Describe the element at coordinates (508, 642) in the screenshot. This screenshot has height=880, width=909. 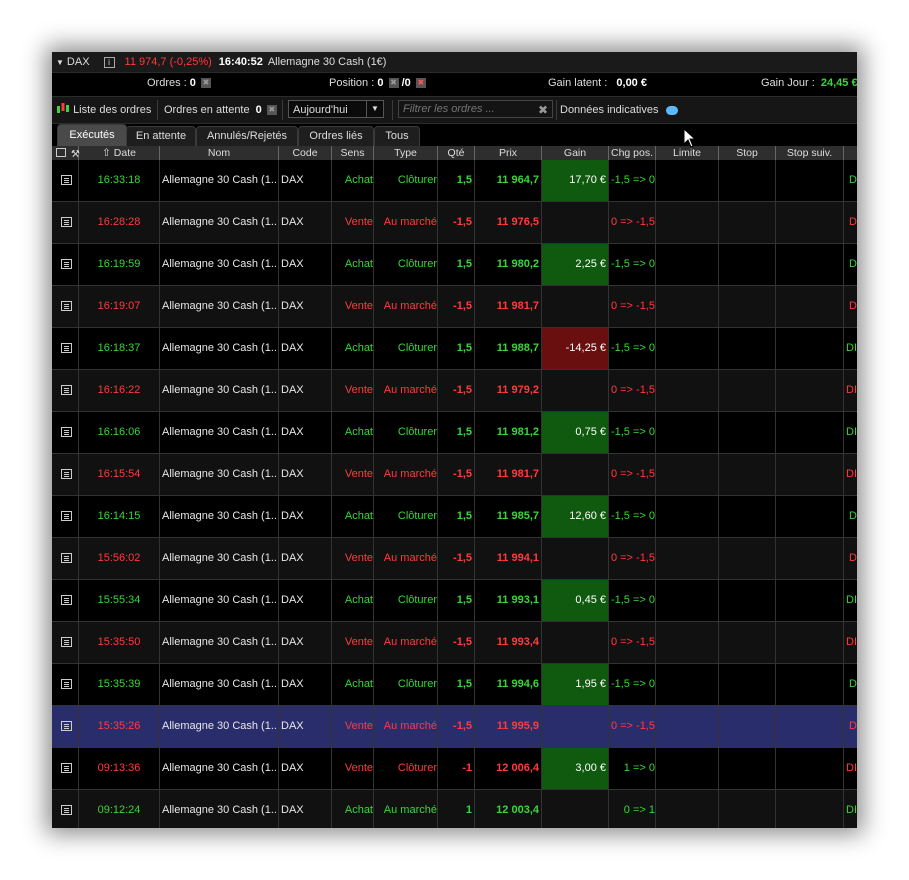
I see `cell-prix: 11 993,4` at that location.